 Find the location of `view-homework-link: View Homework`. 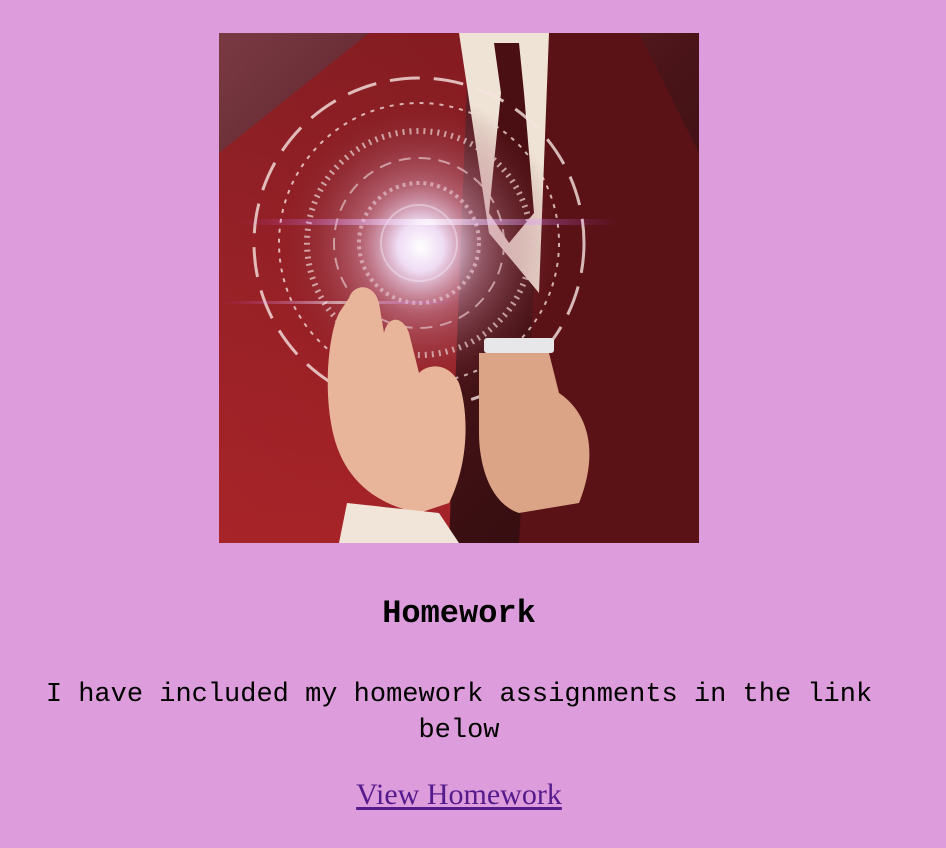

view-homework-link: View Homework is located at coordinates (459, 794).